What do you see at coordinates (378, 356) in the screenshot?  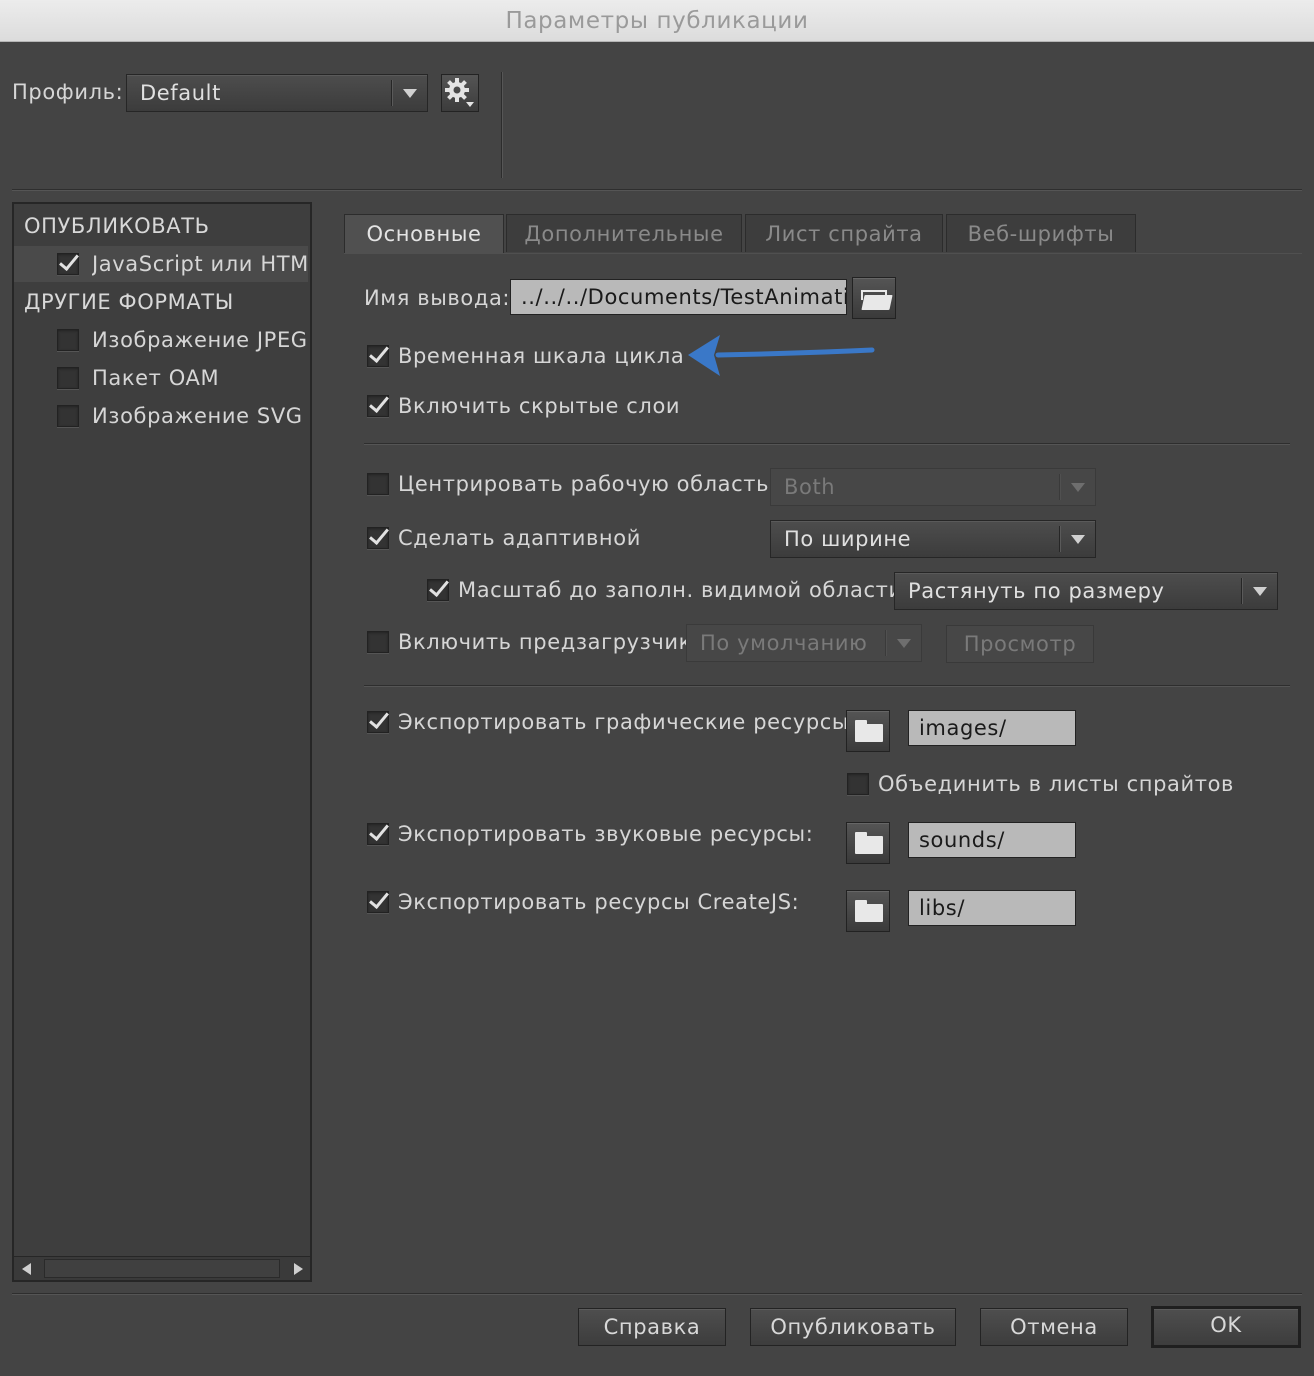 I see `loop-timeline-checkbox` at bounding box center [378, 356].